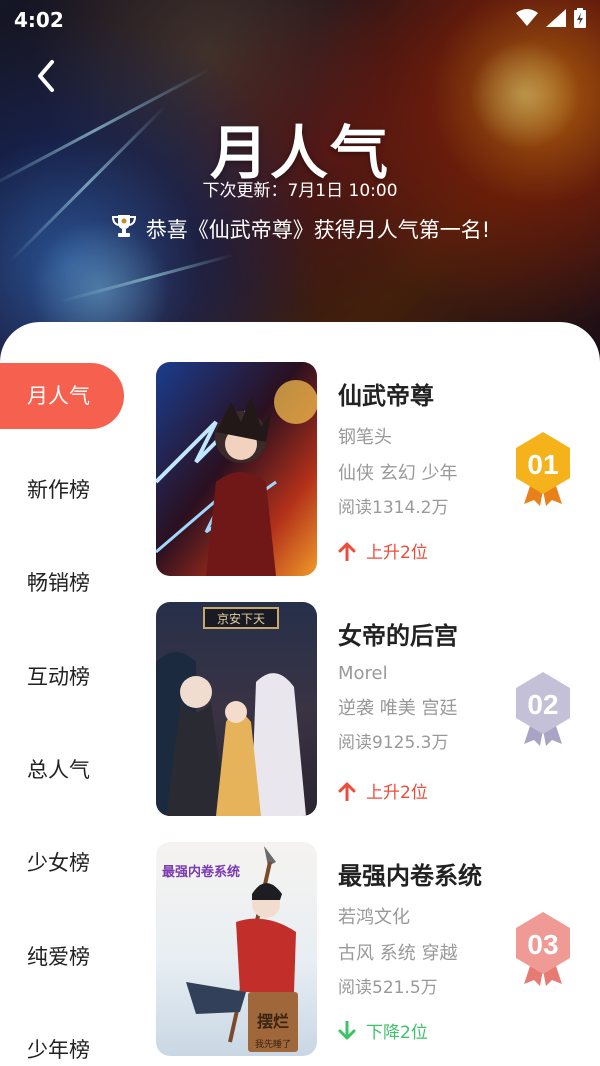  What do you see at coordinates (410, 876) in the screenshot?
I see `comic-title: 最强内卷系统` at bounding box center [410, 876].